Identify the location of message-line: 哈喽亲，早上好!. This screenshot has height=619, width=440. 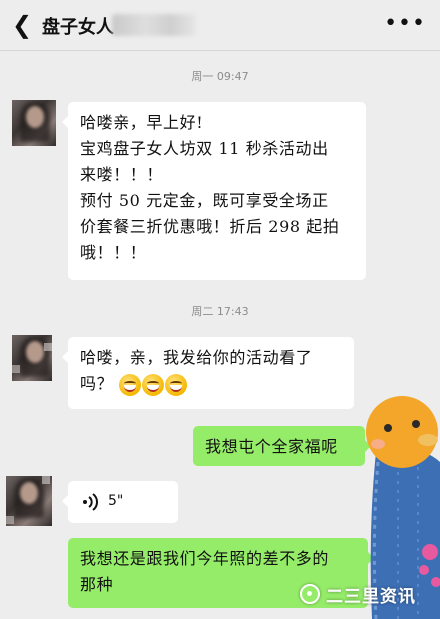
(142, 122).